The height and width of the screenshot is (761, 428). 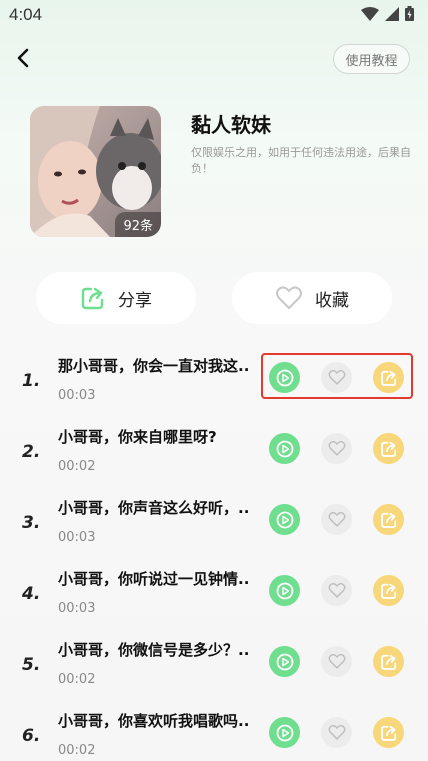 I want to click on track-index: 5., so click(x=31, y=665).